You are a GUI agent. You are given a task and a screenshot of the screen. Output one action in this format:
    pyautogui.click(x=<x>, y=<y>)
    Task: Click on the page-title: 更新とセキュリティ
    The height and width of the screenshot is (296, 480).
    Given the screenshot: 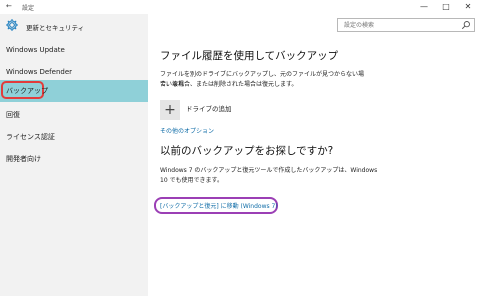 What is the action you would take?
    pyautogui.click(x=55, y=28)
    